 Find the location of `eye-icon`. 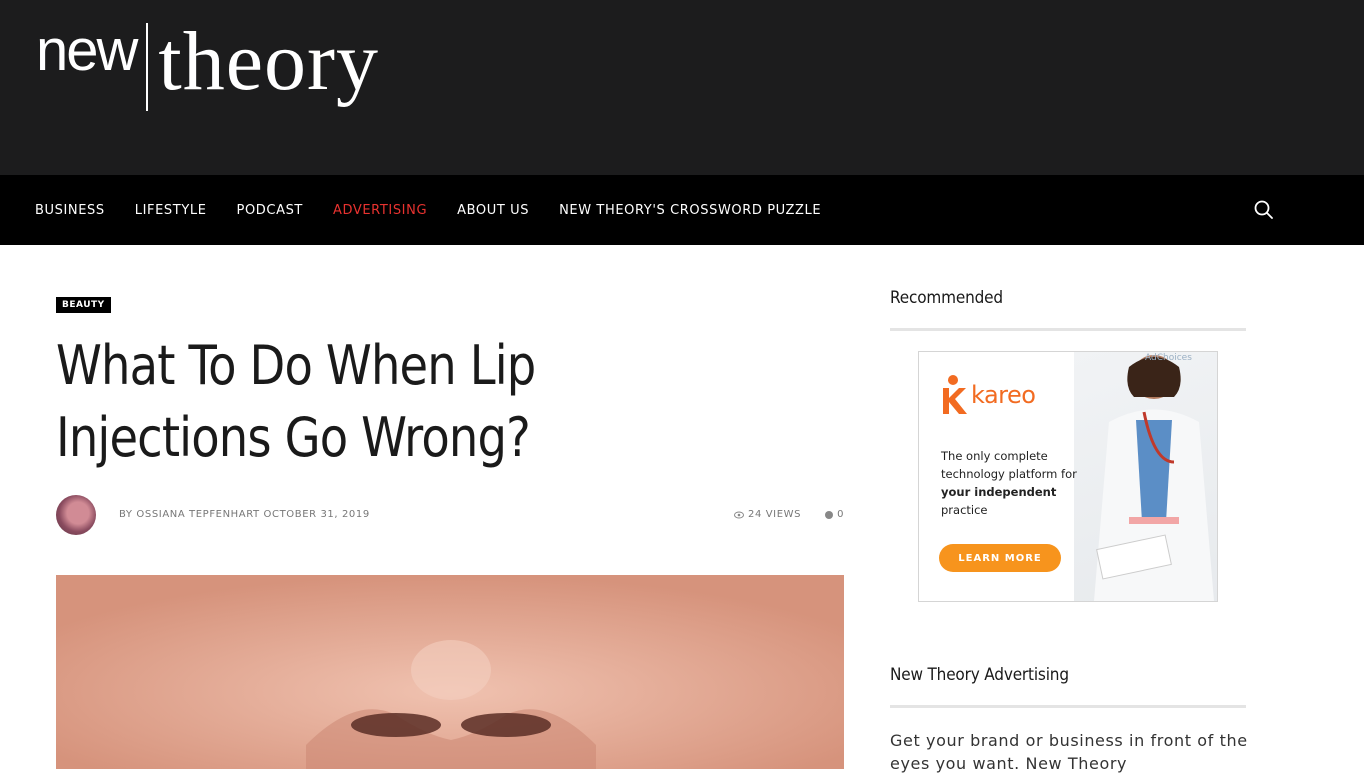

eye-icon is located at coordinates (739, 514).